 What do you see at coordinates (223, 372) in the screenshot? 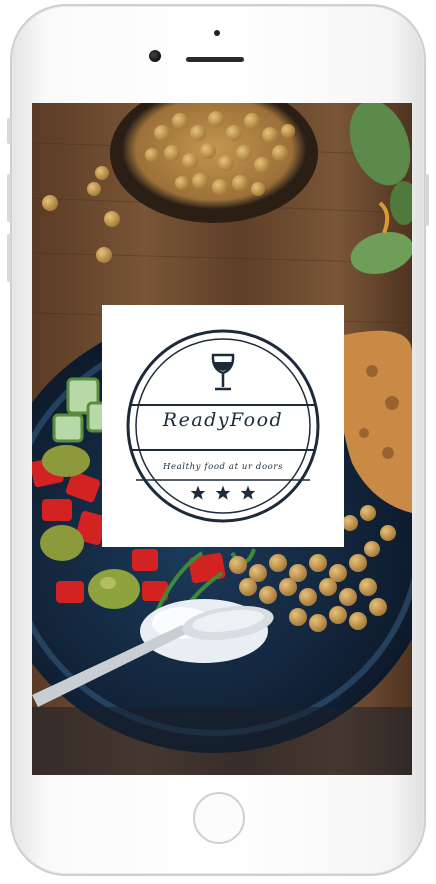
I see `wine-glass-icon` at bounding box center [223, 372].